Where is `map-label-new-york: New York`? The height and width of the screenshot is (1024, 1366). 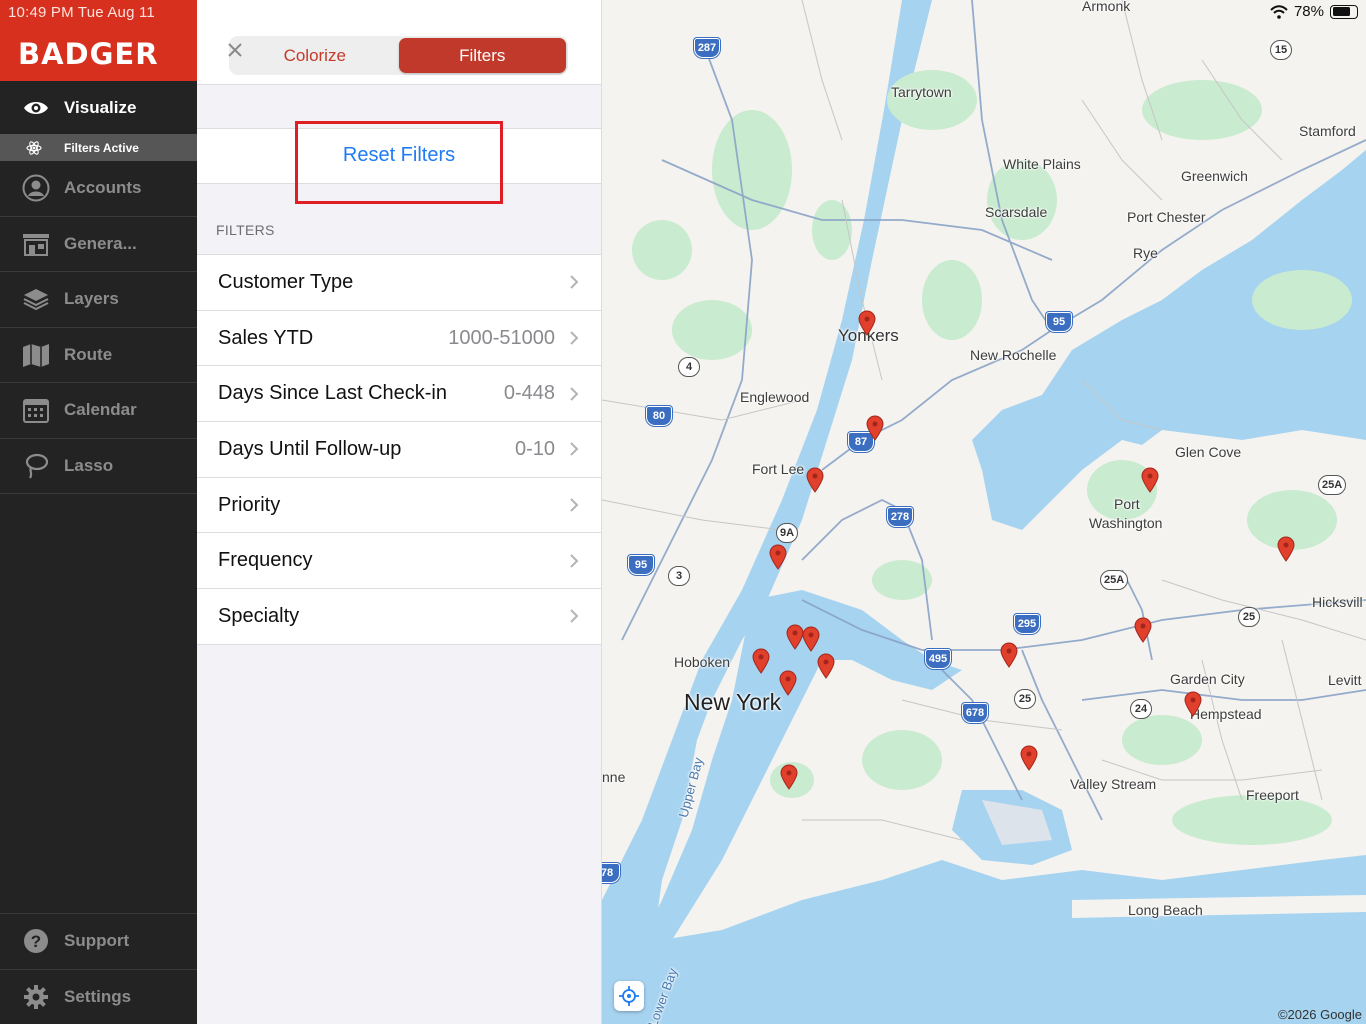
map-label-new-york: New York is located at coordinates (733, 702).